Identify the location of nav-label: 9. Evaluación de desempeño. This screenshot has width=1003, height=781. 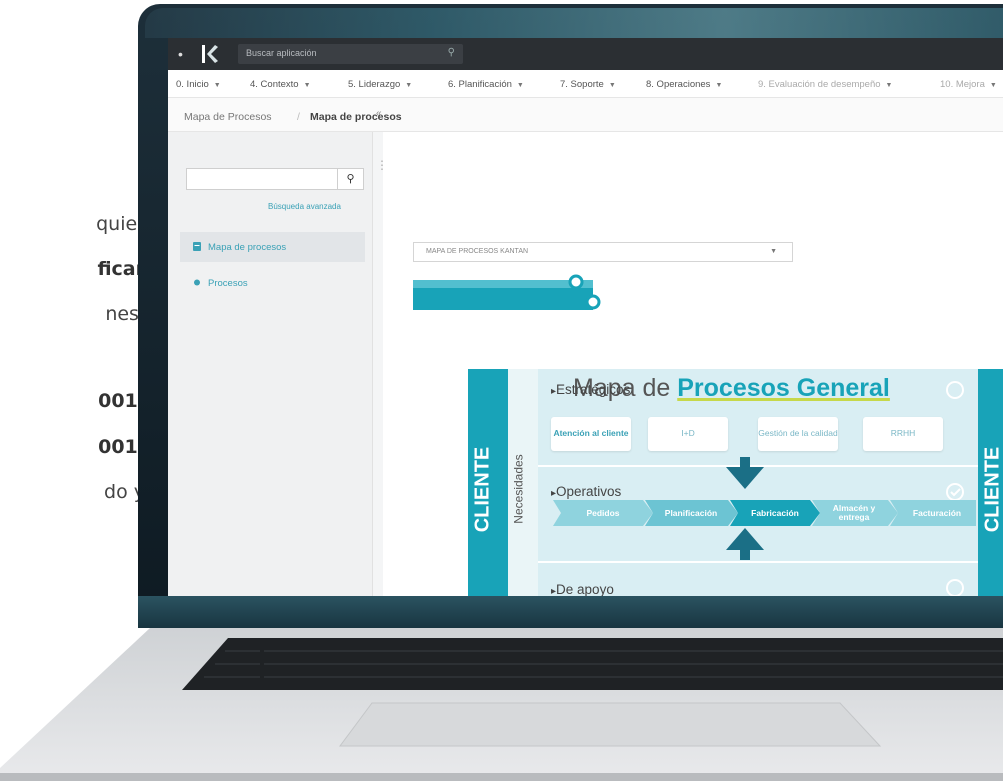
(819, 84).